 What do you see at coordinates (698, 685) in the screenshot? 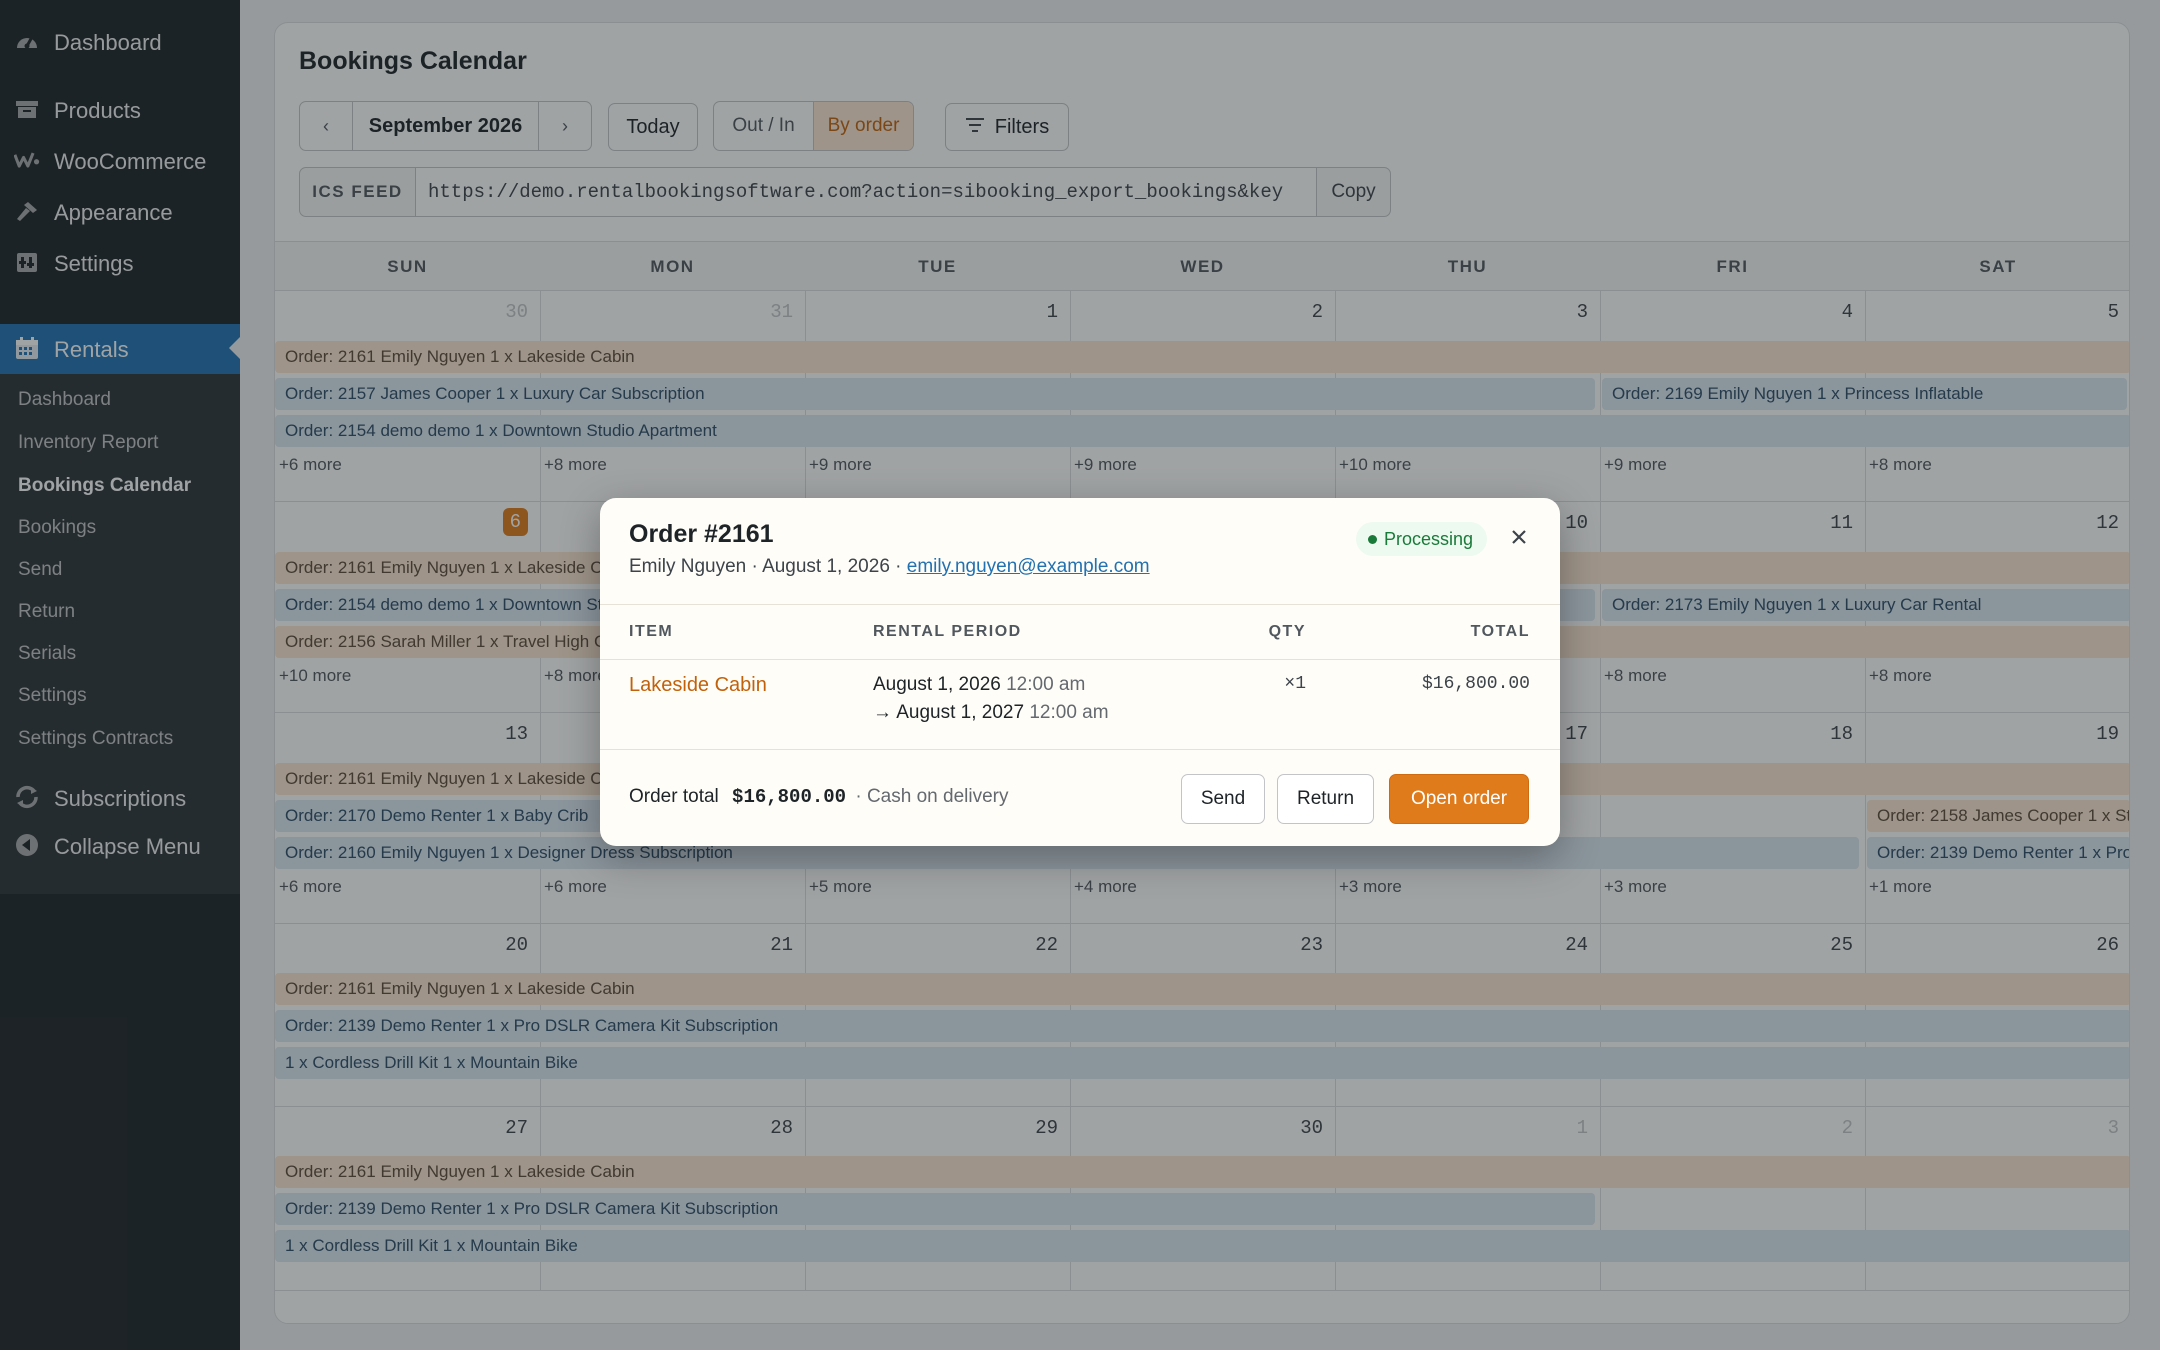
I see `item-name-link: Lakeside Cabin` at bounding box center [698, 685].